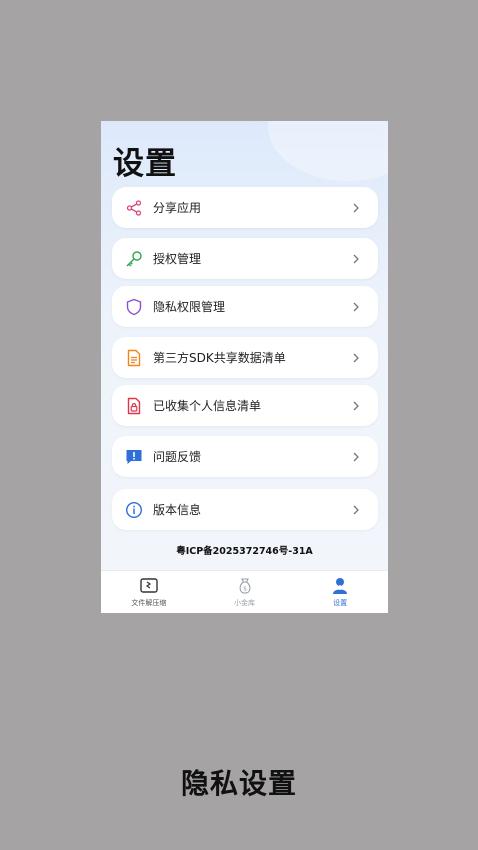 The image size is (478, 850). Describe the element at coordinates (149, 586) in the screenshot. I see `zip-file-icon` at that location.